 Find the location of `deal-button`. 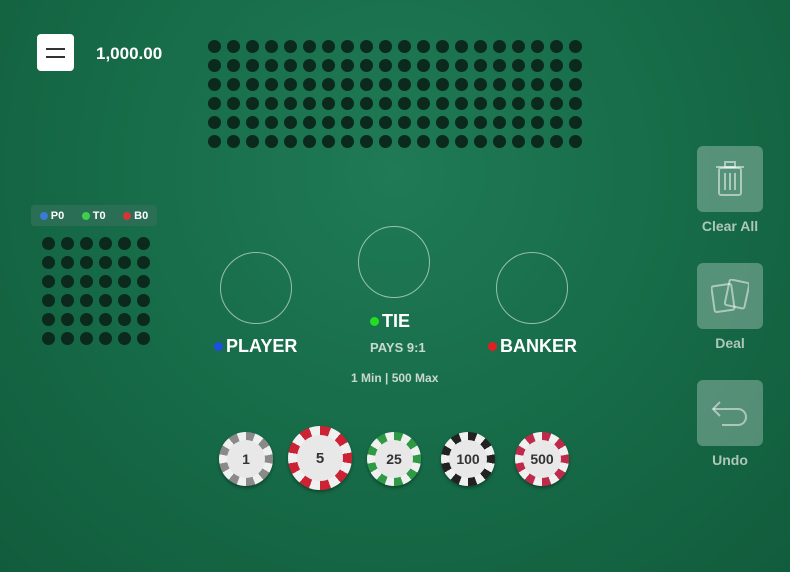

deal-button is located at coordinates (730, 296).